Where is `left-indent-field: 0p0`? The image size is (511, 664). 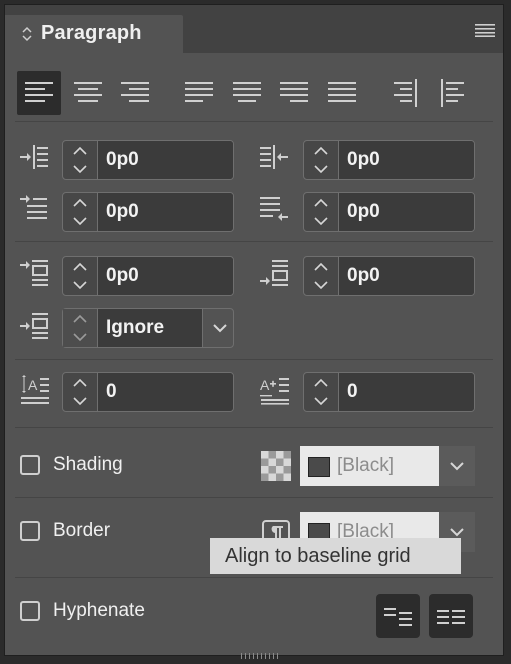
left-indent-field: 0p0 is located at coordinates (148, 160).